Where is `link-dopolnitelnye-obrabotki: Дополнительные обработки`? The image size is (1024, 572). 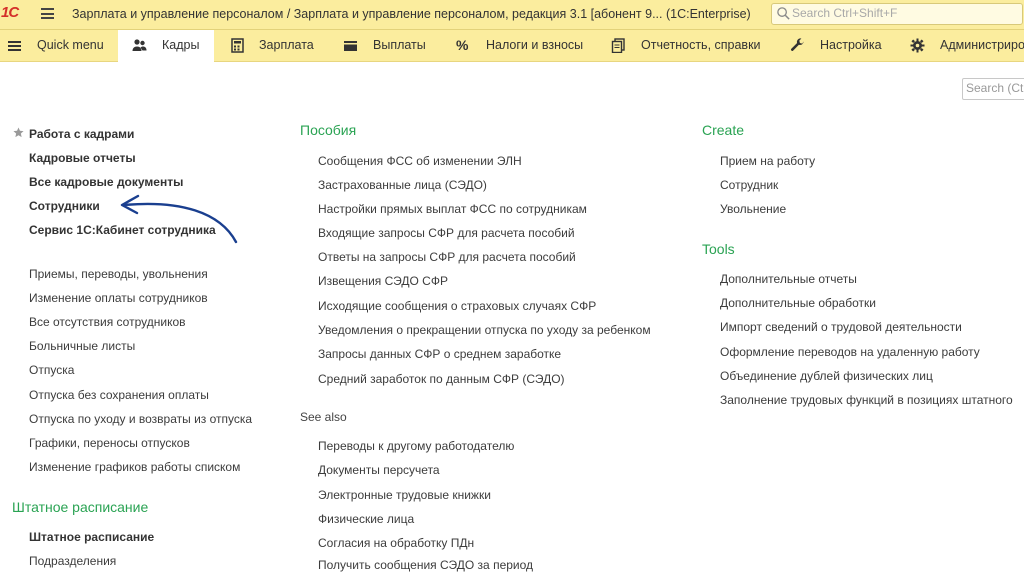
link-dopolnitelnye-obrabotki: Дополнительные обработки is located at coordinates (798, 303).